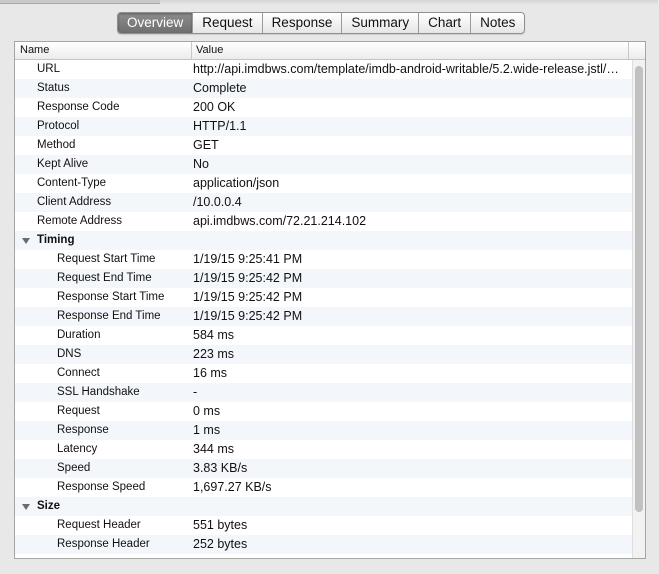 This screenshot has width=659, height=574. Describe the element at coordinates (323, 164) in the screenshot. I see `table-row: Kept Alive No` at that location.